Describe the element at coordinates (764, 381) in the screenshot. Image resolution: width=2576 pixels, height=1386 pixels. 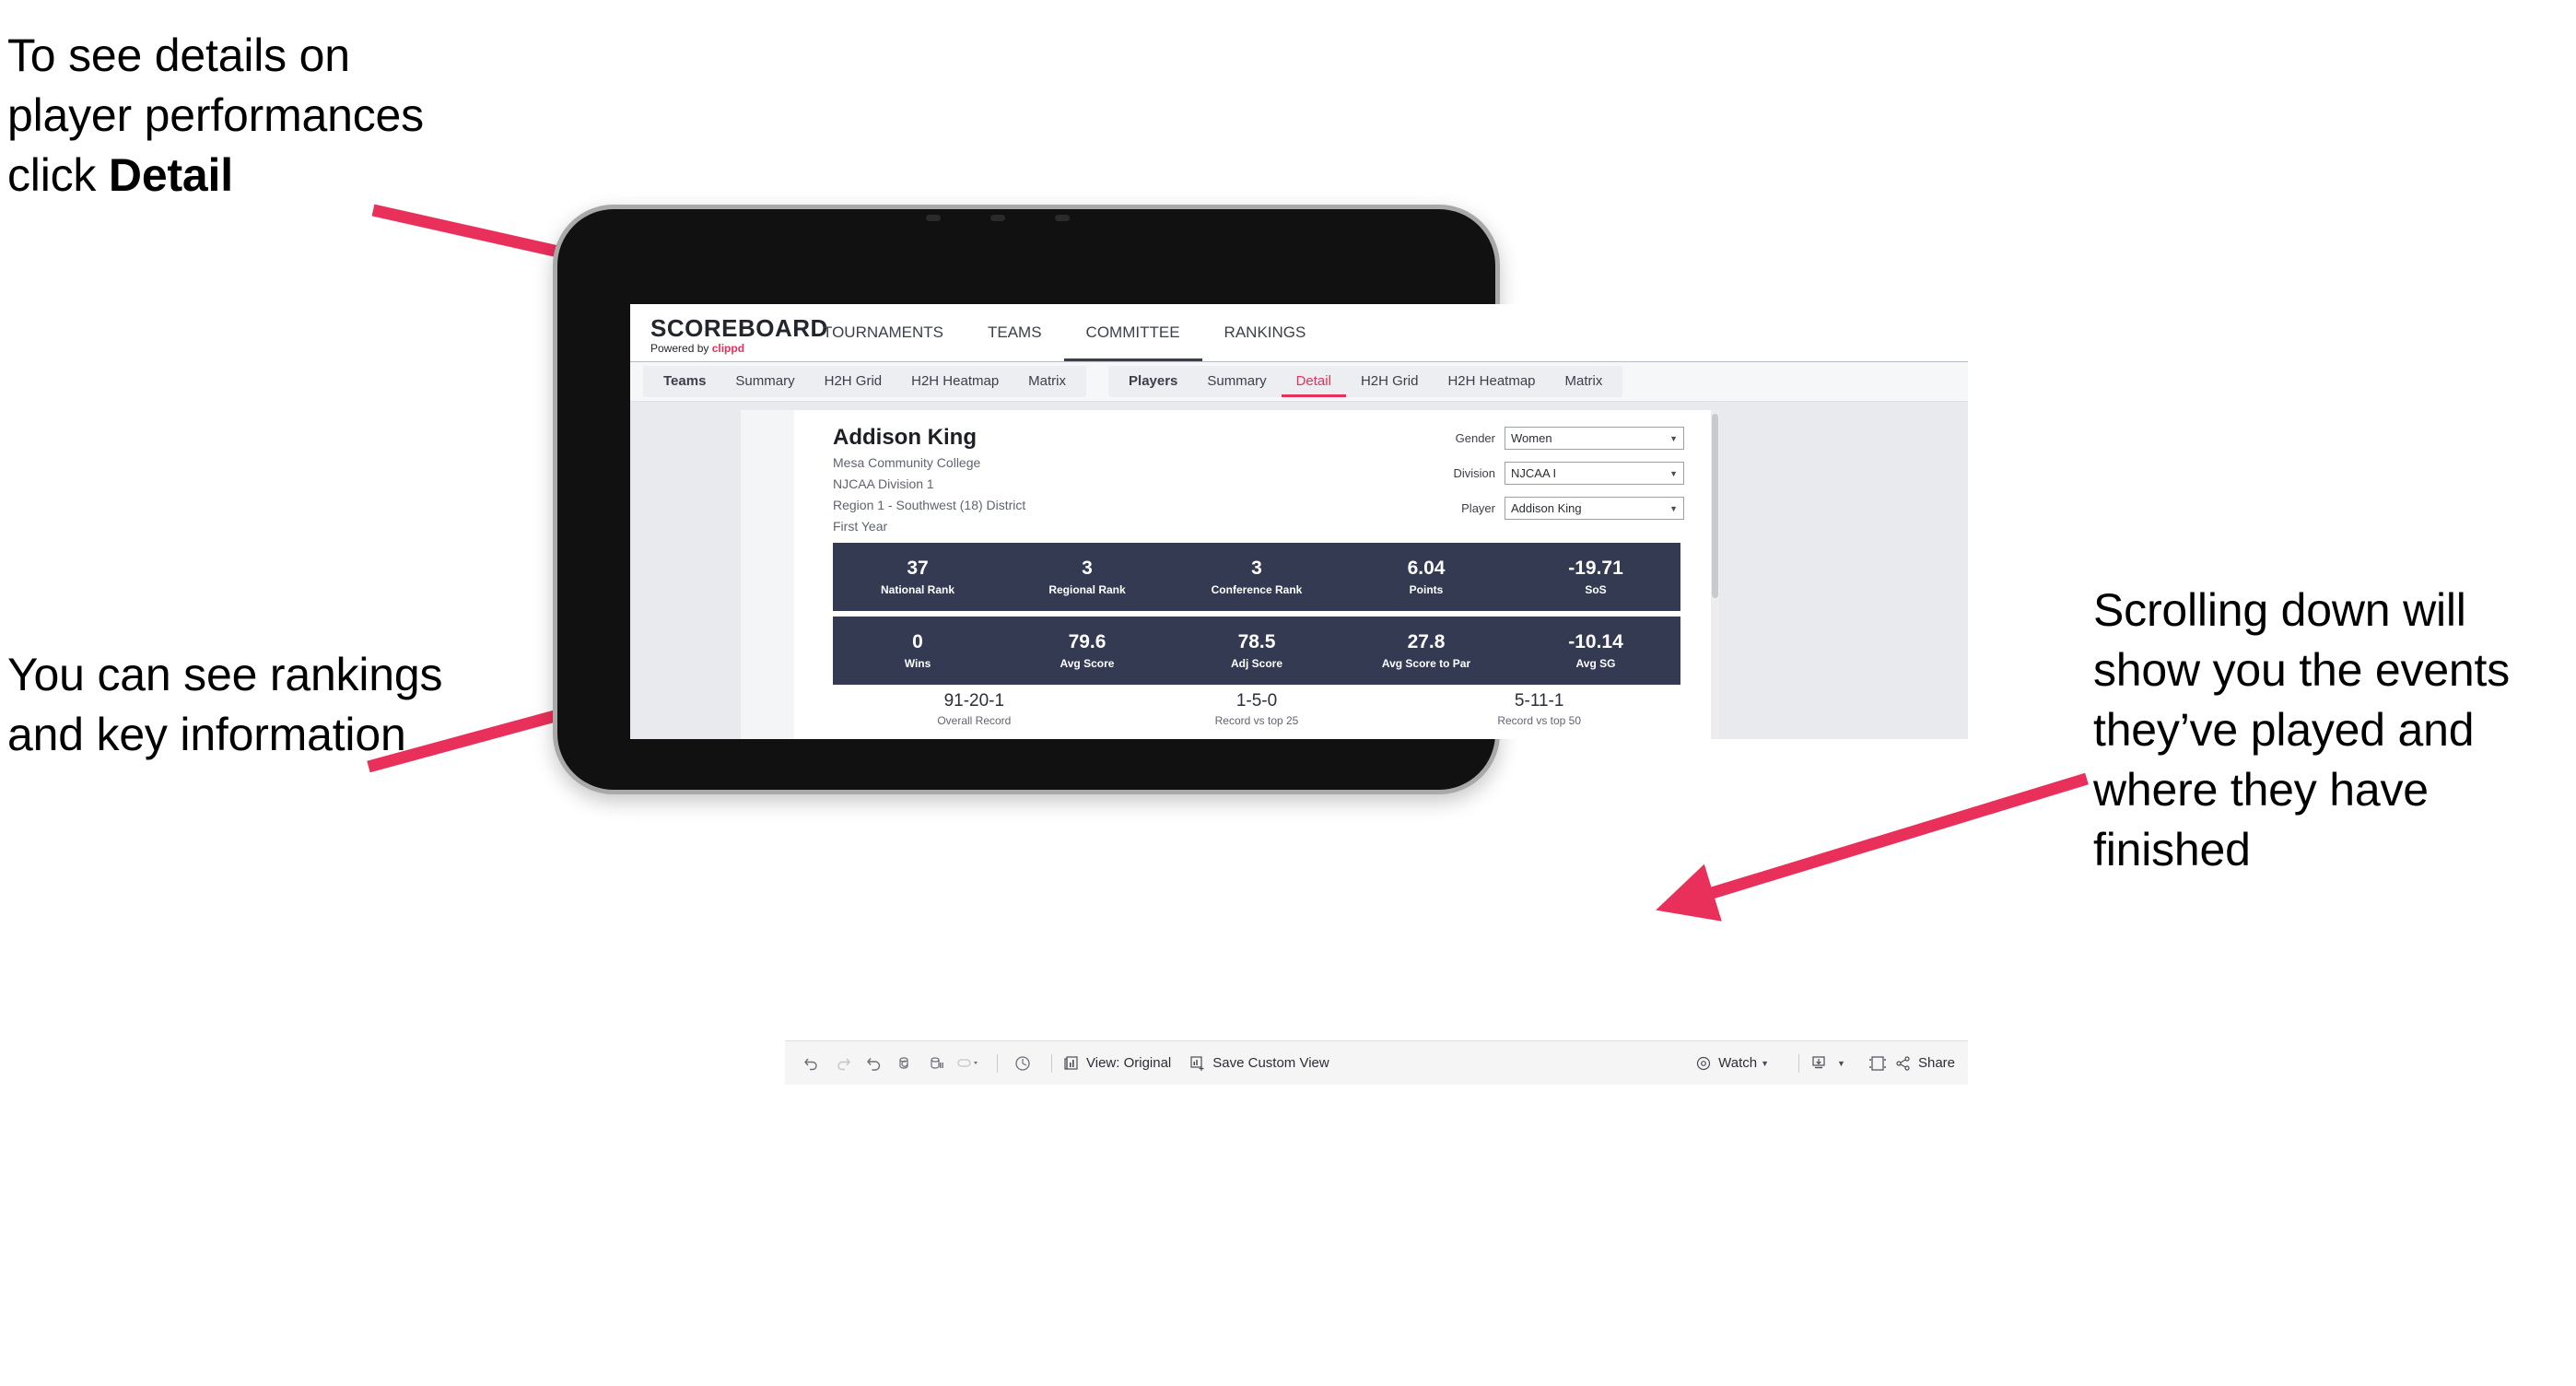
I see `tab-teams-summary: Summary` at that location.